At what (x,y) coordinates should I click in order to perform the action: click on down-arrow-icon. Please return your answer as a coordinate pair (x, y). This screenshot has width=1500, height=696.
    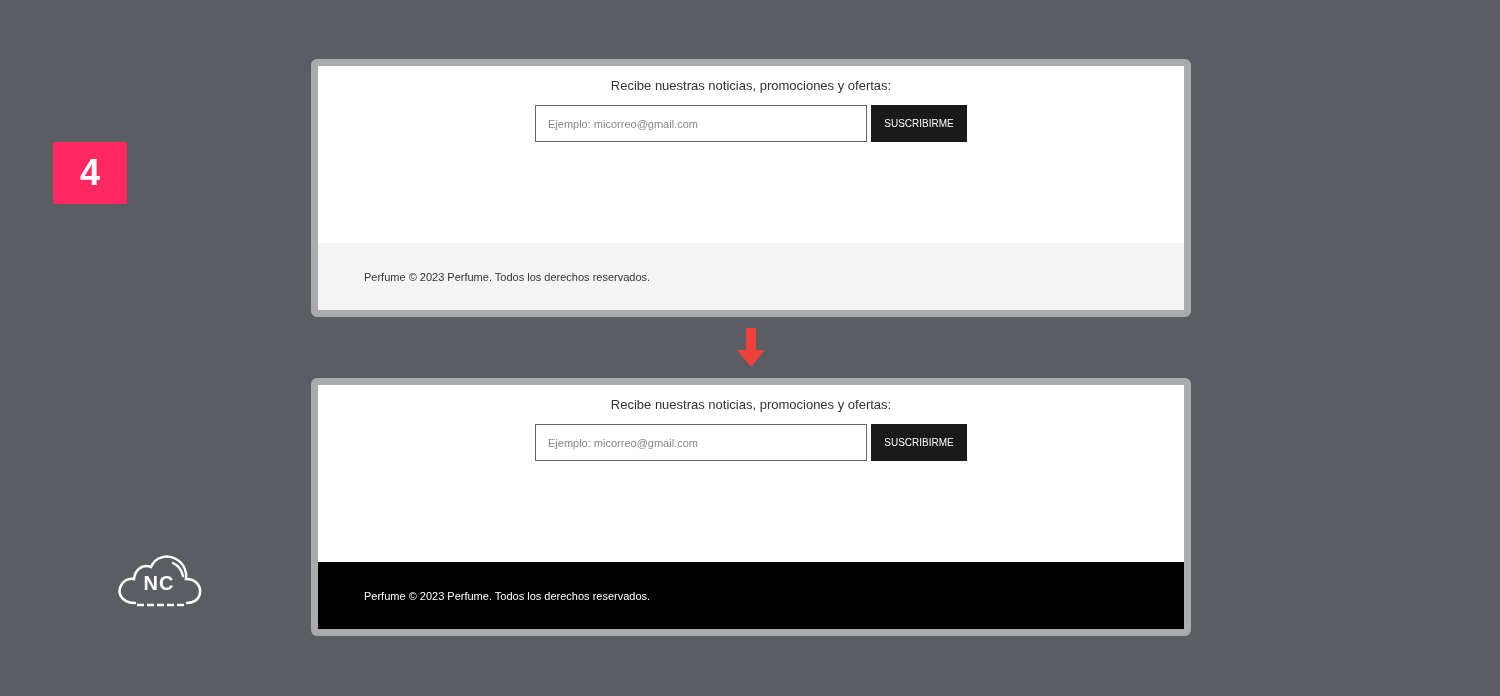
    Looking at the image, I should click on (751, 347).